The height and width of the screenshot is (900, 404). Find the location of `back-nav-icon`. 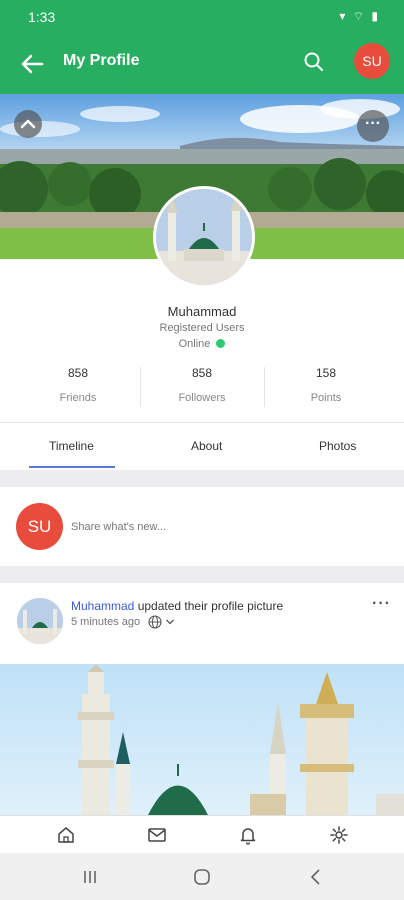

back-nav-icon is located at coordinates (316, 877).